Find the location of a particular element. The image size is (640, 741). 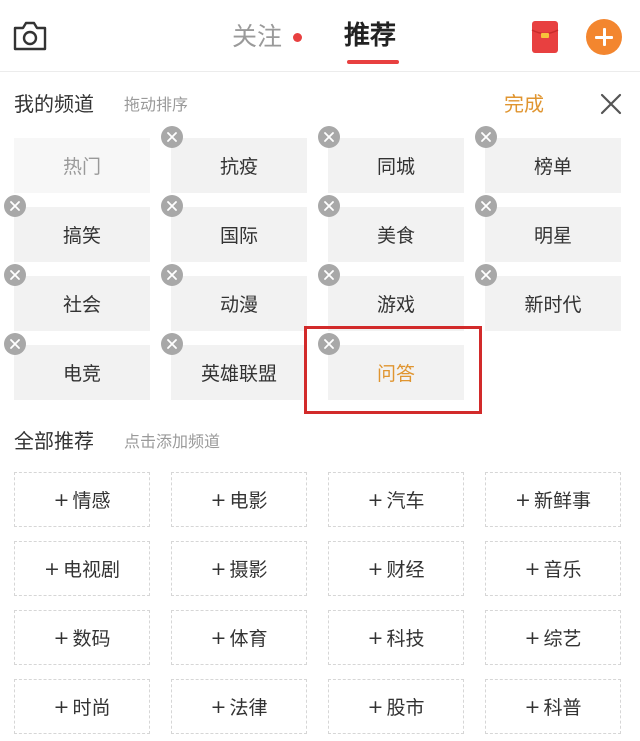

channel-tile: 榜单 is located at coordinates (553, 165).